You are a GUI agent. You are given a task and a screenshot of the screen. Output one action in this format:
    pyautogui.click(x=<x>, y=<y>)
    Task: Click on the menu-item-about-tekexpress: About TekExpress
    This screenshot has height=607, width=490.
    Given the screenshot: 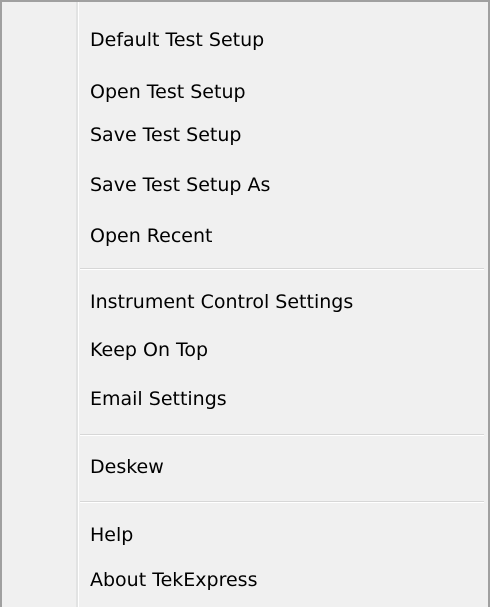 What is the action you would take?
    pyautogui.click(x=173, y=580)
    